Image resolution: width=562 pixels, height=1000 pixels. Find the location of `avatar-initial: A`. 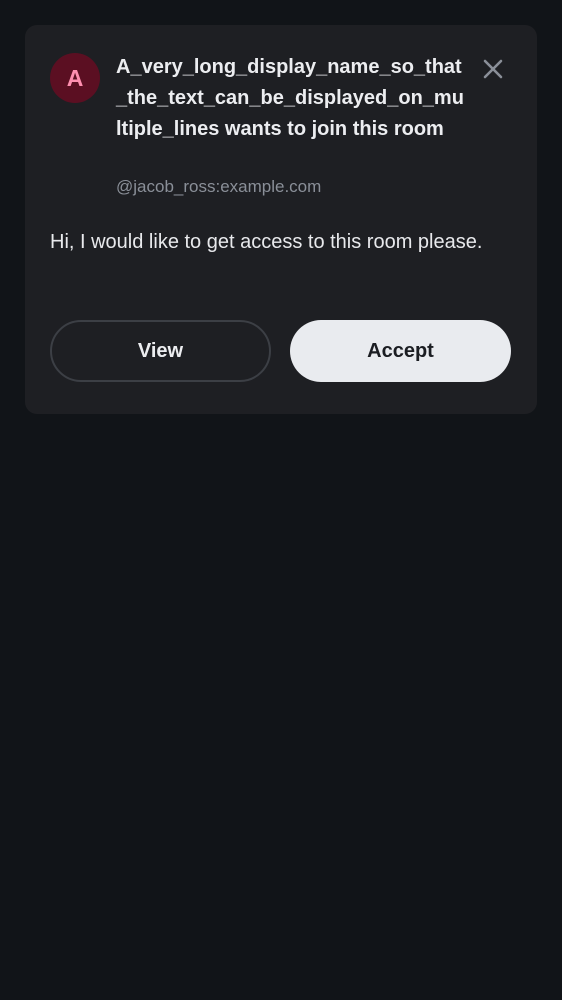

avatar-initial: A is located at coordinates (75, 77).